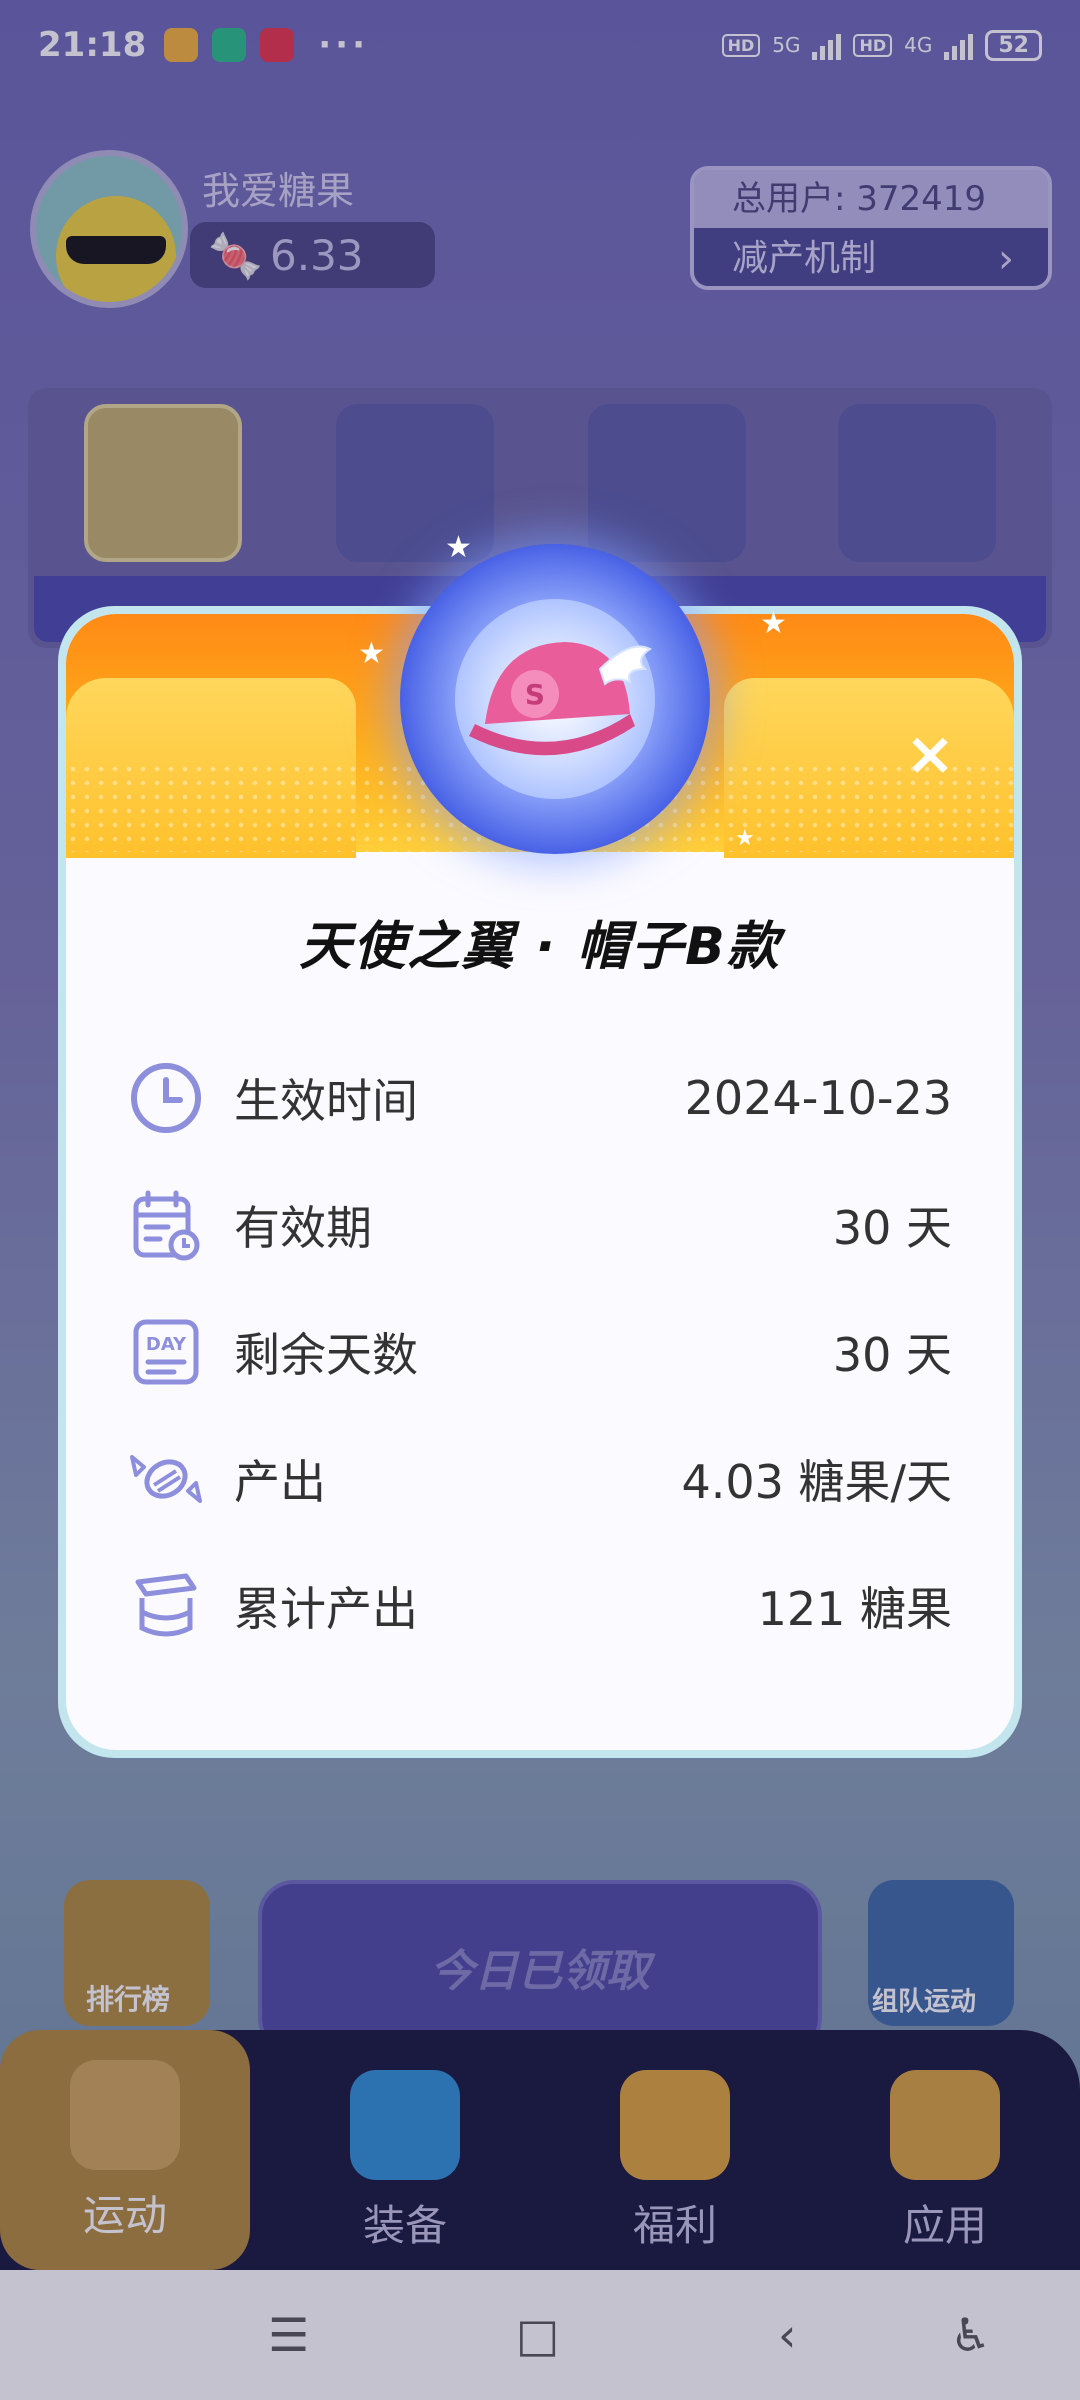 The width and height of the screenshot is (1080, 2400). Describe the element at coordinates (326, 1100) in the screenshot. I see `row-label: 生效时间` at that location.